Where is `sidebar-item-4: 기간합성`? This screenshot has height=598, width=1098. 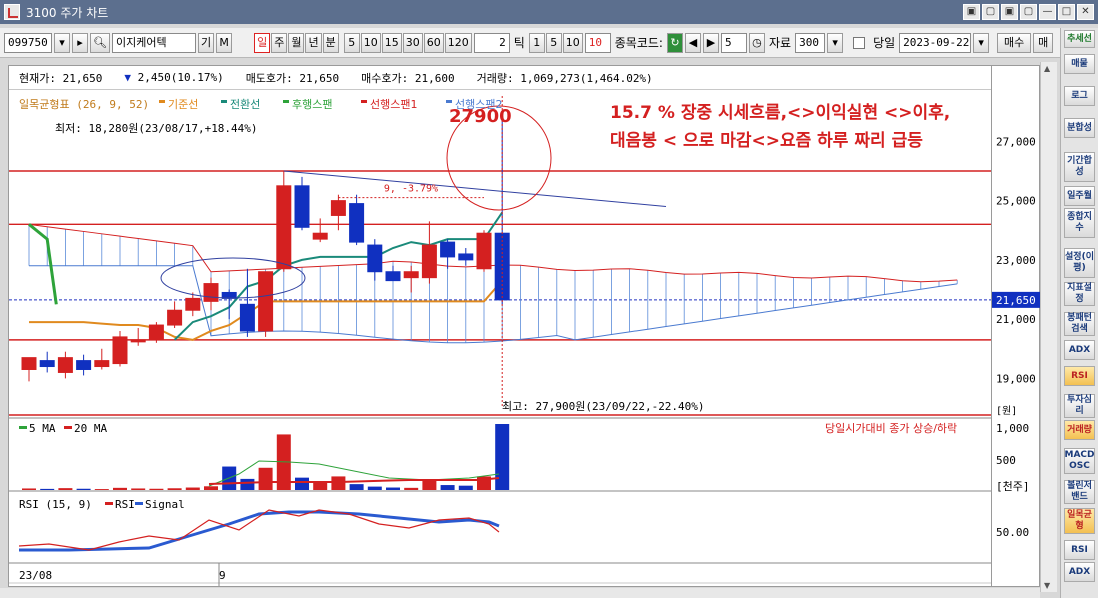 sidebar-item-4: 기간합성 is located at coordinates (1079, 167).